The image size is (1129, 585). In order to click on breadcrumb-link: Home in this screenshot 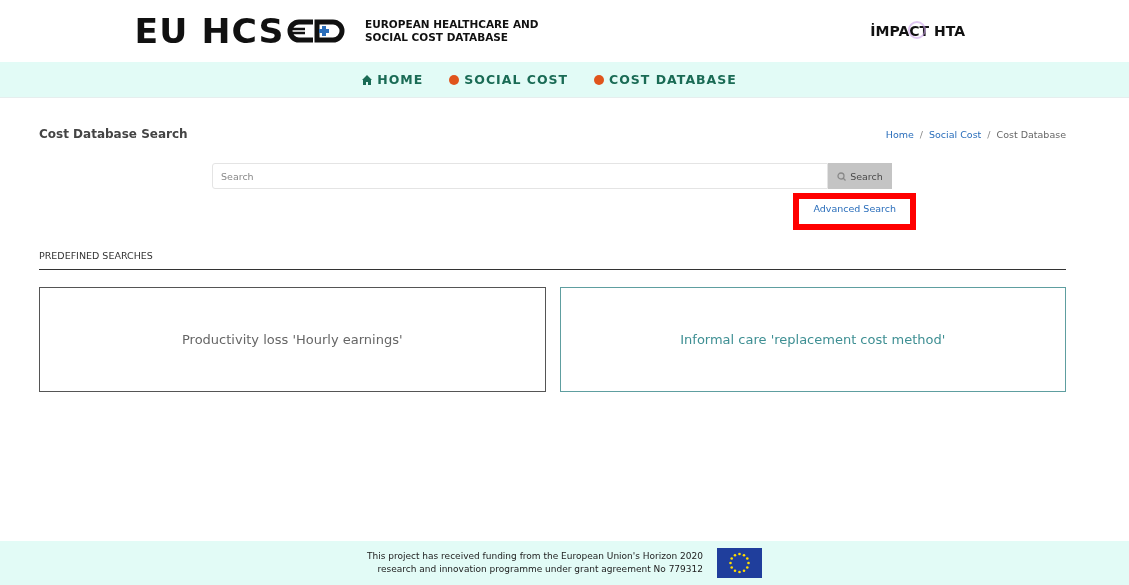, I will do `click(899, 134)`.